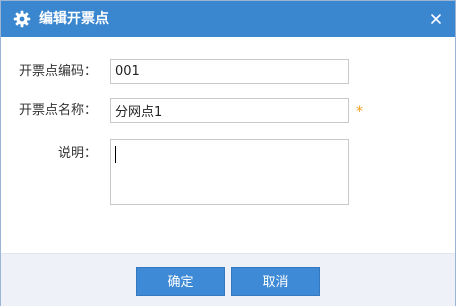 Image resolution: width=456 pixels, height=306 pixels. Describe the element at coordinates (57, 71) in the screenshot. I see `code-label: 开票点编码：` at that location.